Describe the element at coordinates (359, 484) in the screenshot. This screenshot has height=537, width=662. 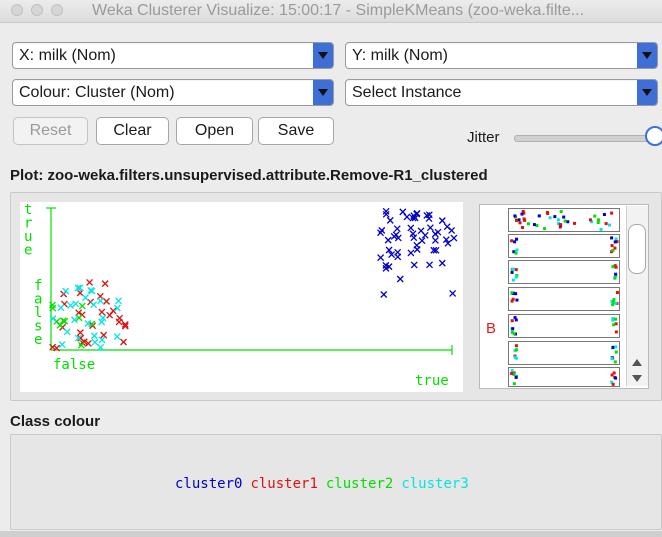
I see `legend-cluster2: cluster2` at that location.